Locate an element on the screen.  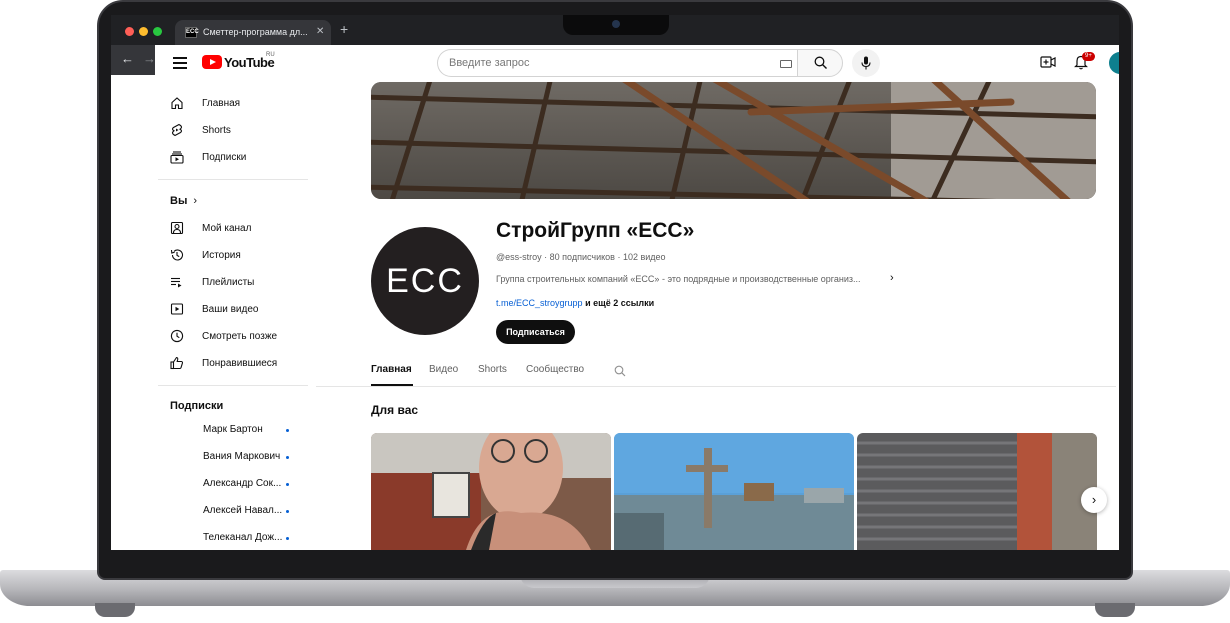
sidebar-item-your-videos: Ваши видео is located at coordinates (240, 310).